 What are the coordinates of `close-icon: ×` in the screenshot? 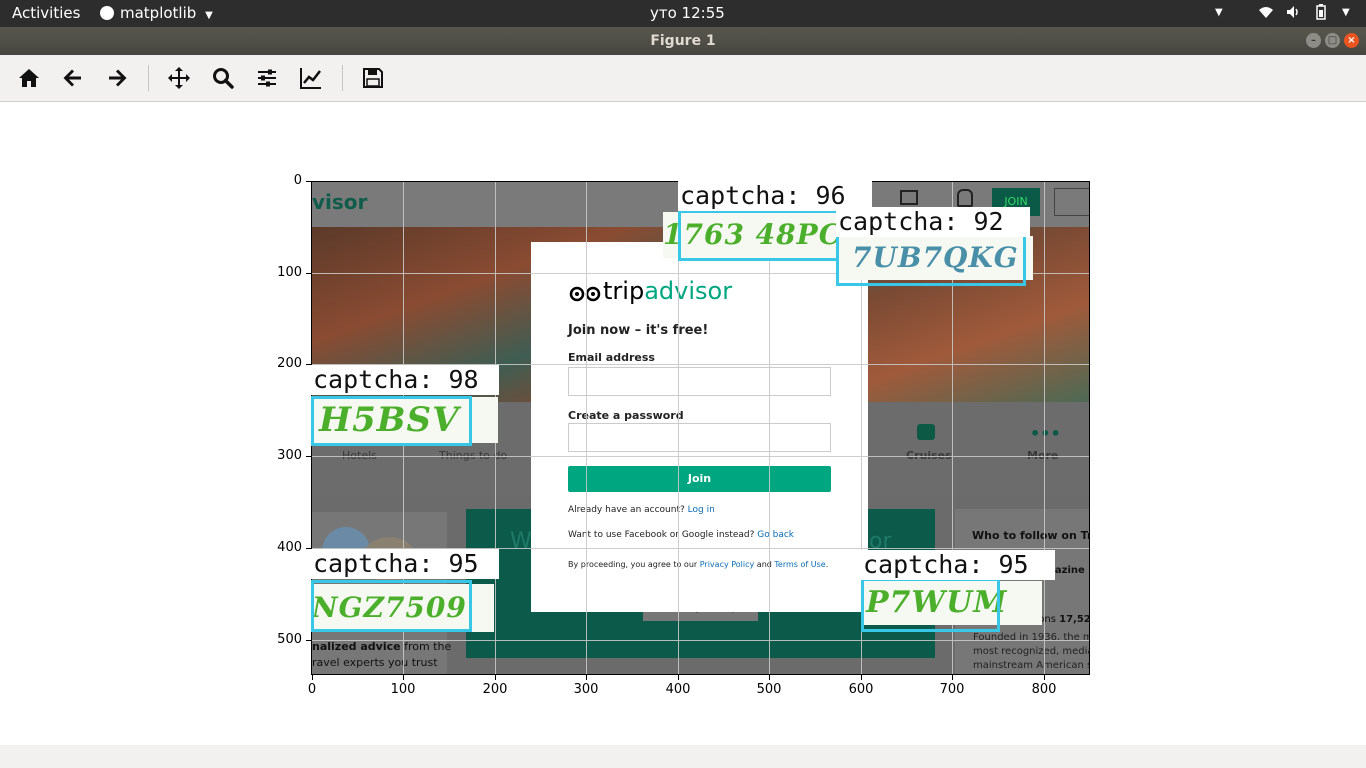 It's located at (1351, 40).